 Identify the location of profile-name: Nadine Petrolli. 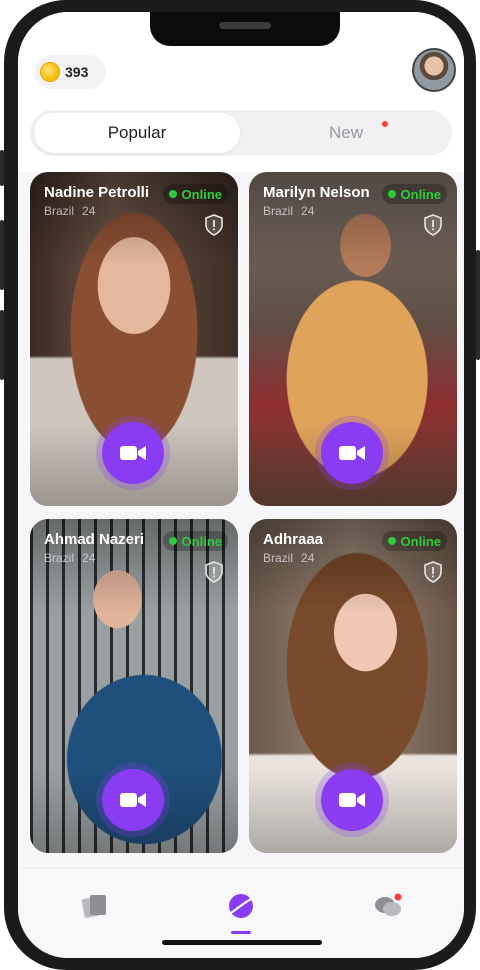
(97, 192).